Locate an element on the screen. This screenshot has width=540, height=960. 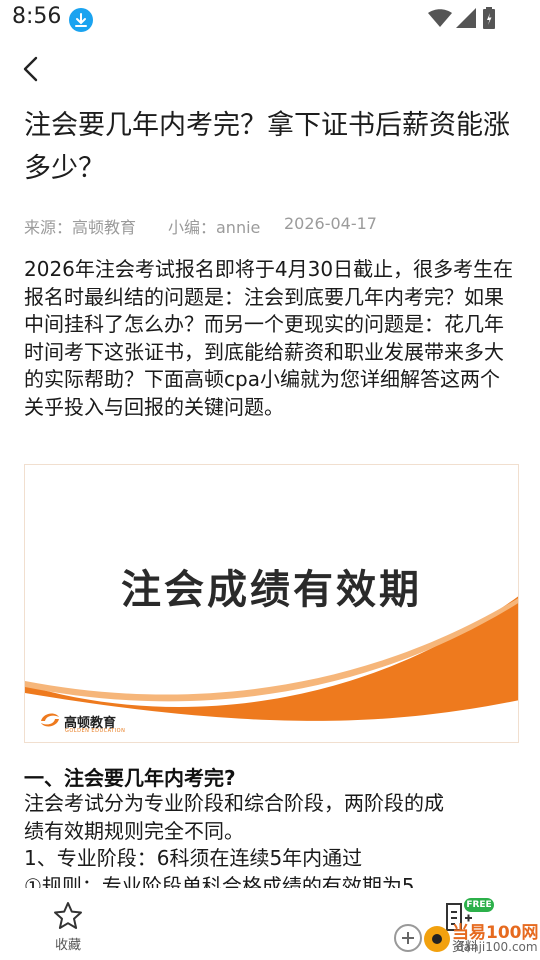
body-line: 绩有效期规则完全不同。 is located at coordinates (134, 830).